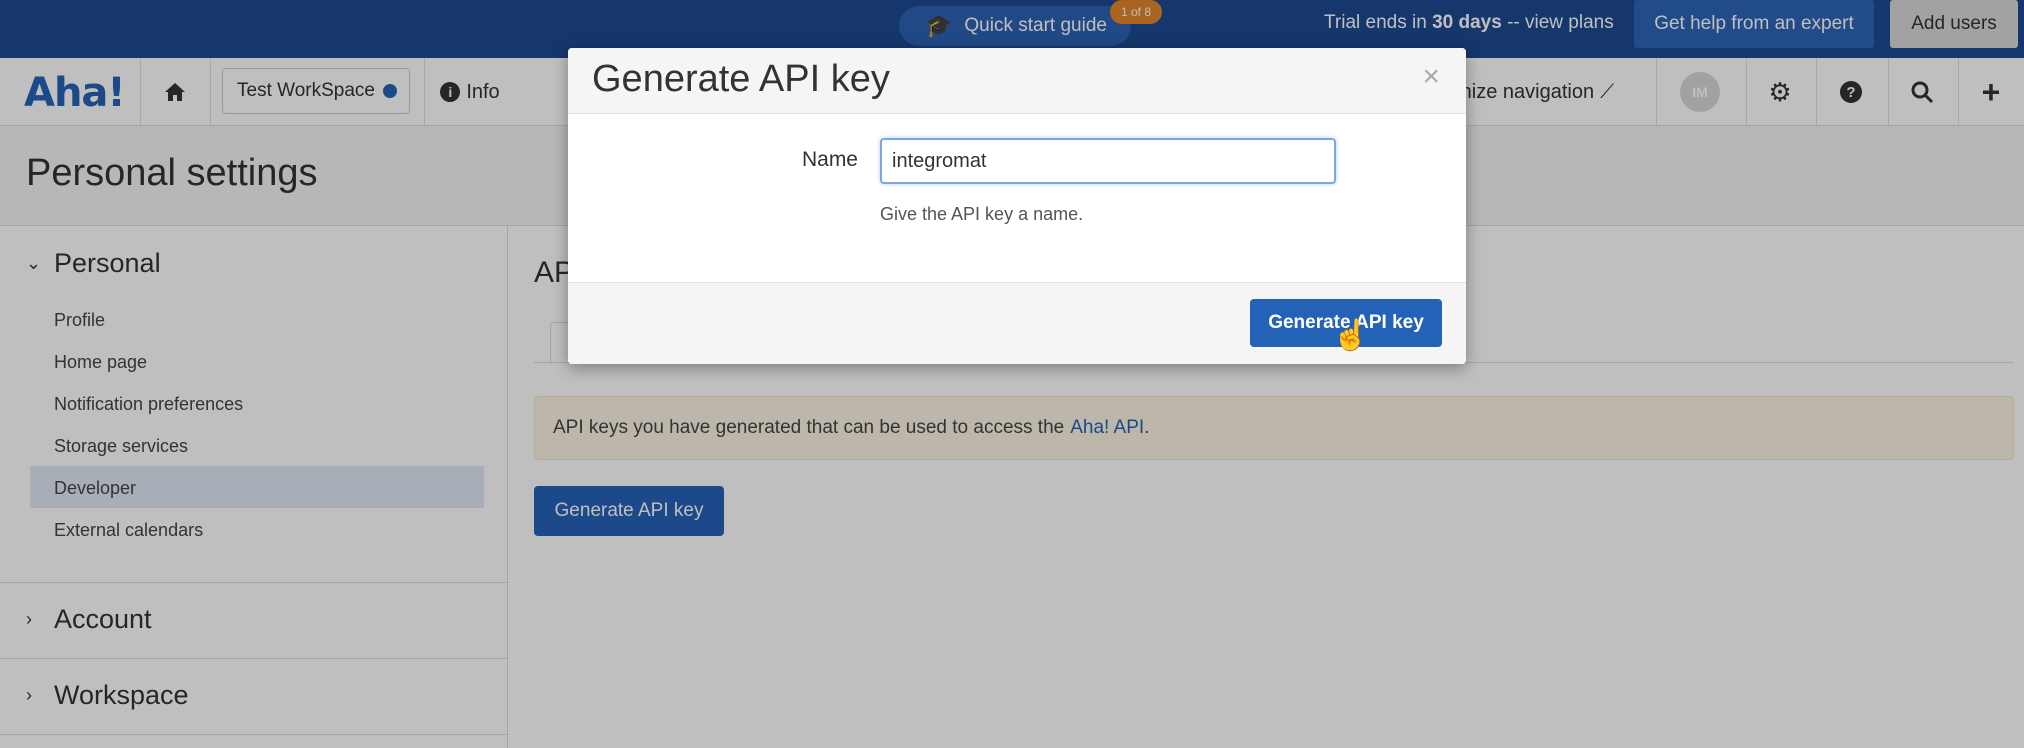 This screenshot has height=748, width=2024. What do you see at coordinates (829, 159) in the screenshot?
I see `name-field-label: Name` at bounding box center [829, 159].